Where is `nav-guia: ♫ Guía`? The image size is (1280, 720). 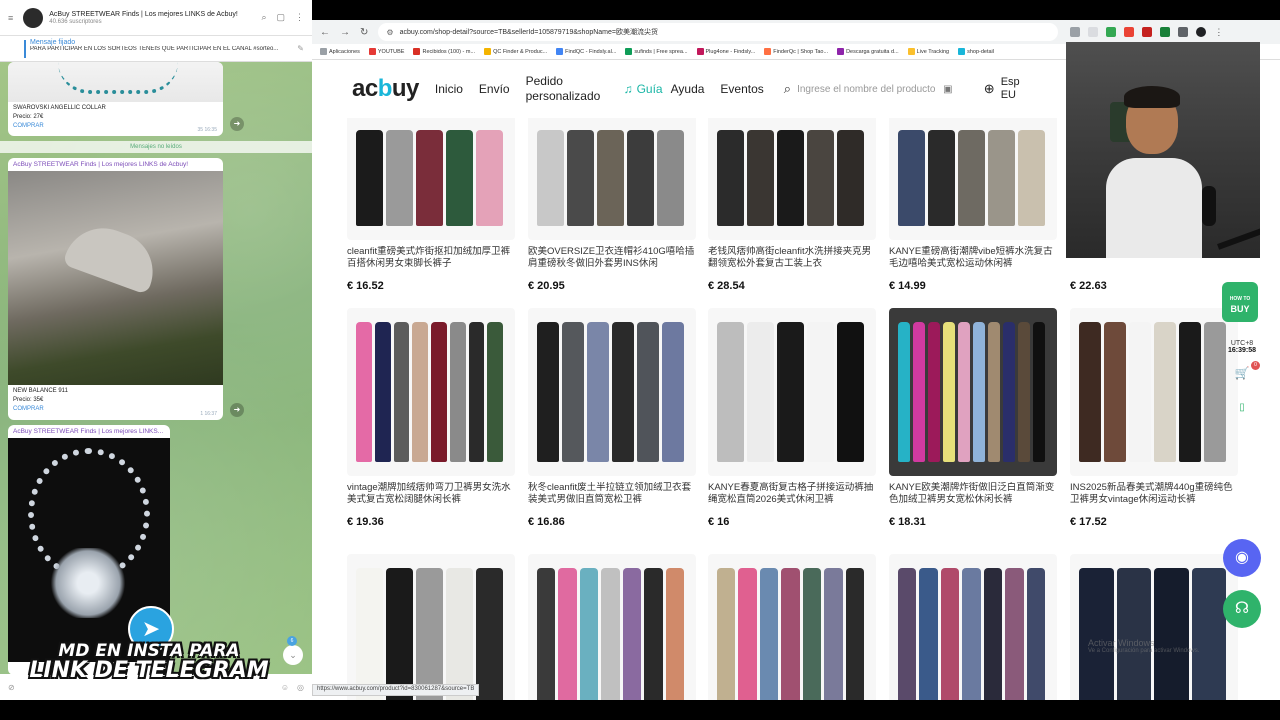 nav-guia: ♫ Guía is located at coordinates (643, 89).